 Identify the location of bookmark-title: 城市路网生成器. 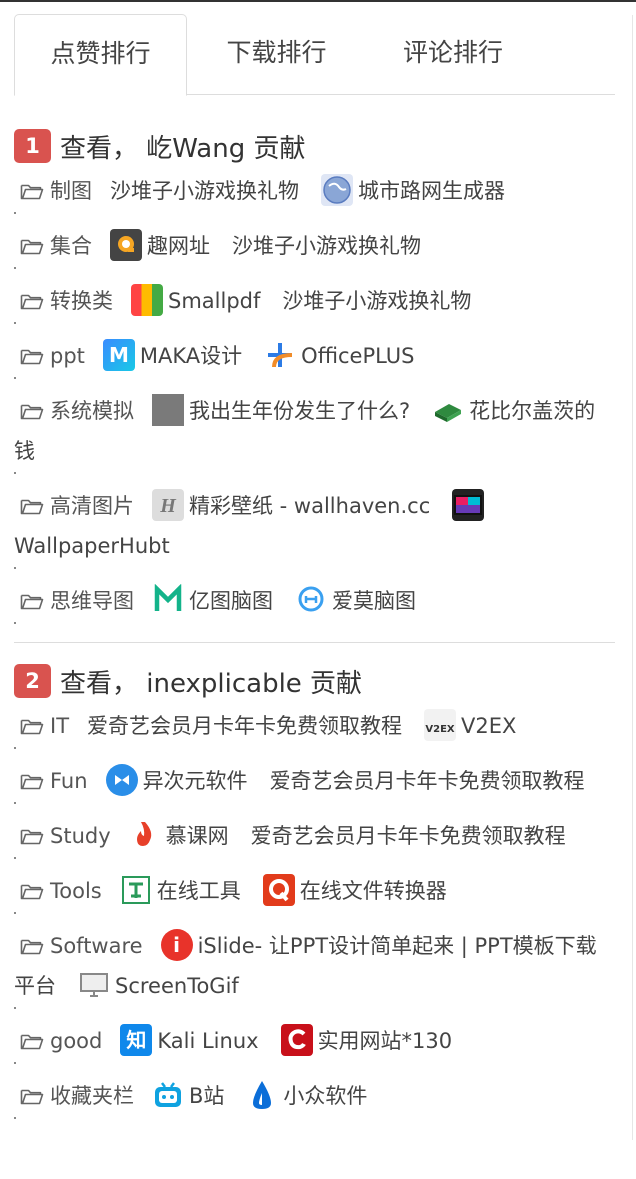
(431, 191).